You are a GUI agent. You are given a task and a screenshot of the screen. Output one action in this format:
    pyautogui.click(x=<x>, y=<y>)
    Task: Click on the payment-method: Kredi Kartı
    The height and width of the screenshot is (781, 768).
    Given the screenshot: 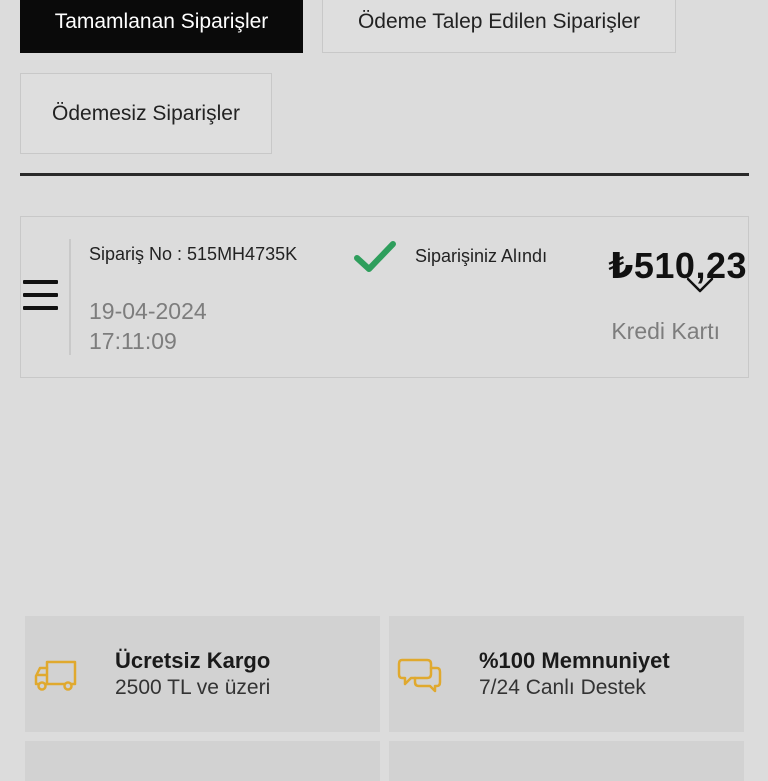 What is the action you would take?
    pyautogui.click(x=665, y=331)
    